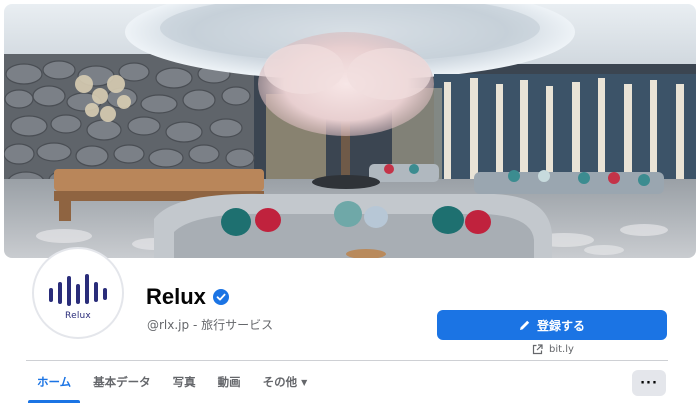 Image resolution: width=700 pixels, height=403 pixels. I want to click on avatar-logo-text: Relux, so click(78, 315).